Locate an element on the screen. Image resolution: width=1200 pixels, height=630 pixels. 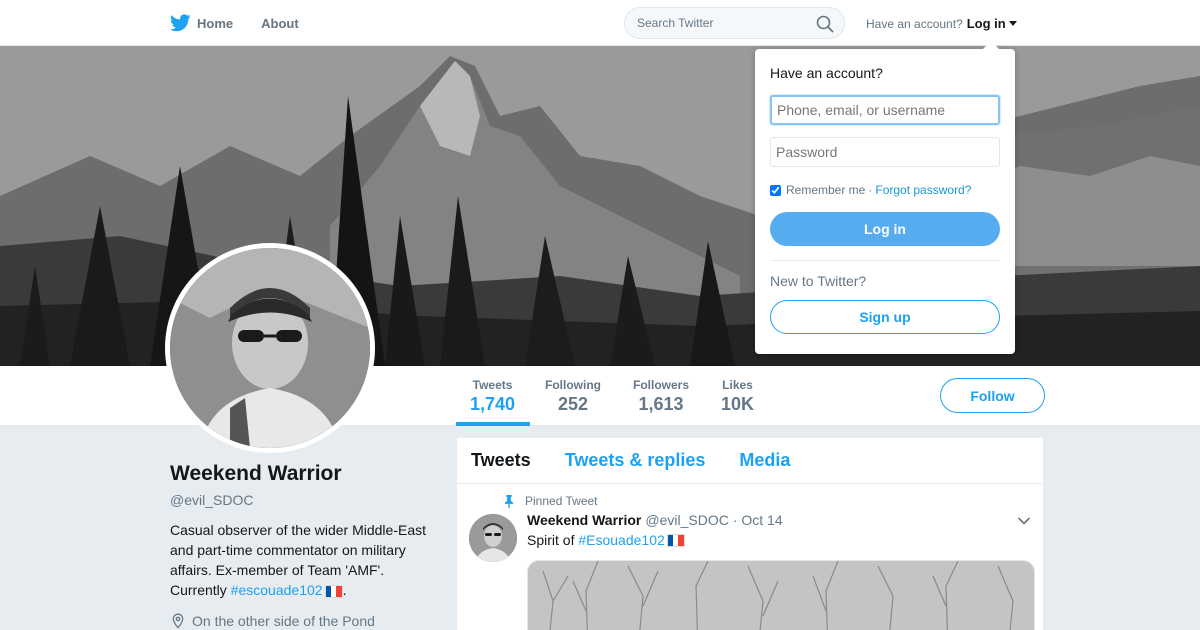
username-field is located at coordinates (885, 110).